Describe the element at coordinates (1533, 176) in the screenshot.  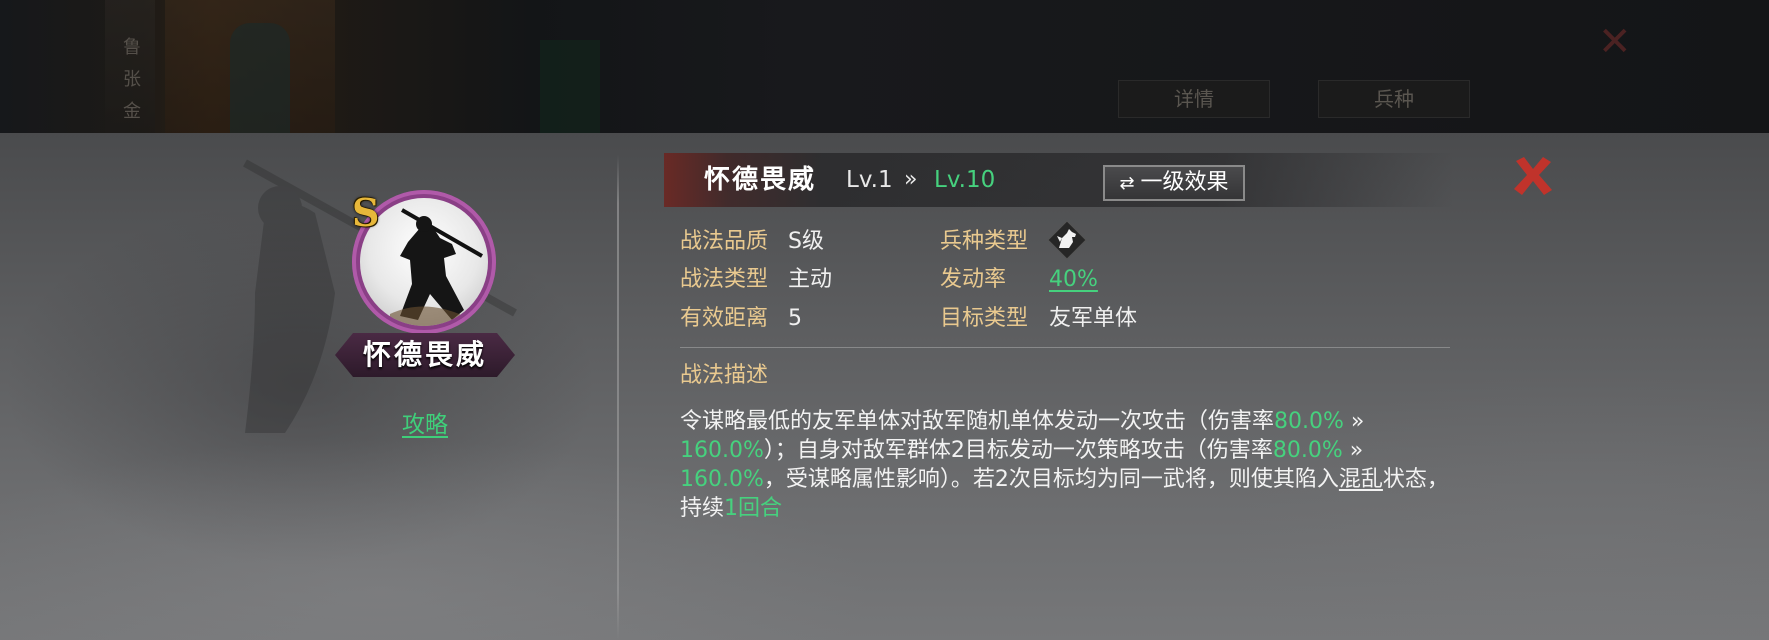
I see `close-icon` at that location.